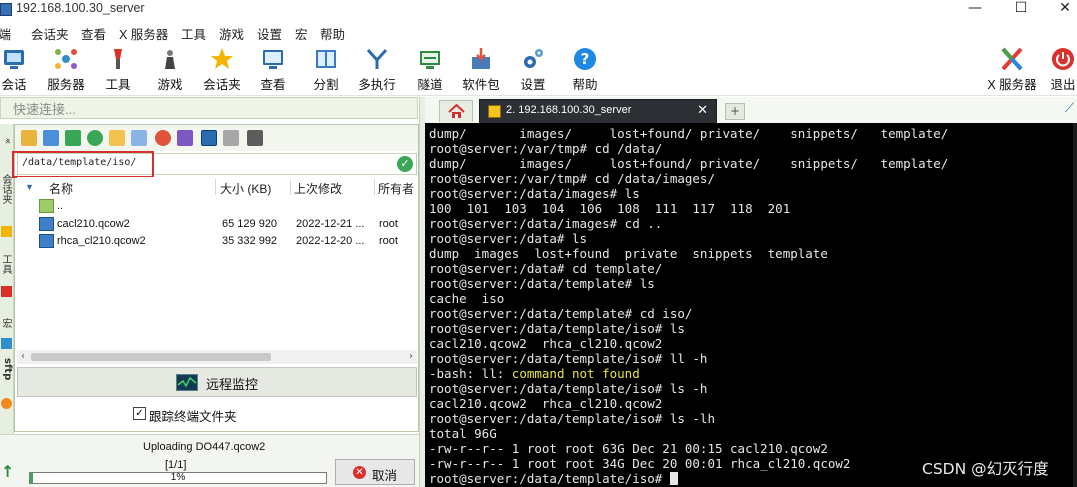  What do you see at coordinates (975, 10) in the screenshot?
I see `minimize-button: —` at bounding box center [975, 10].